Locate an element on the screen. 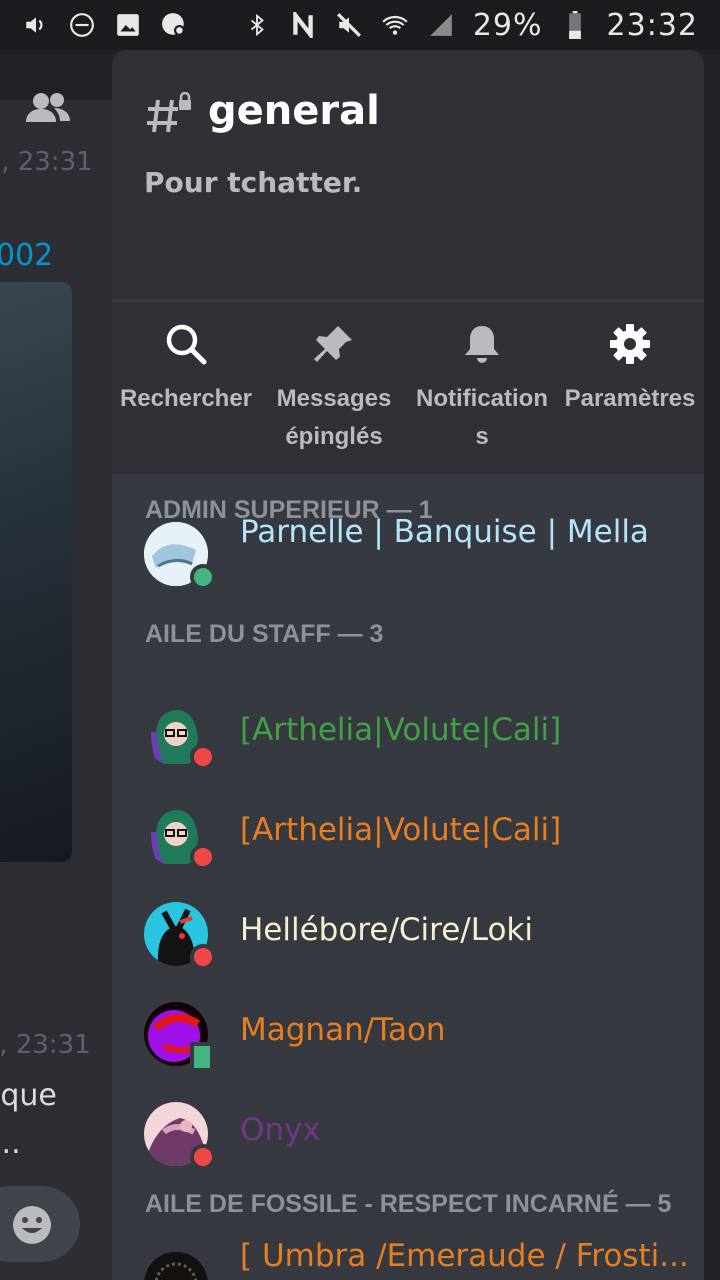 The image size is (720, 1280). pin-icon is located at coordinates (334, 344).